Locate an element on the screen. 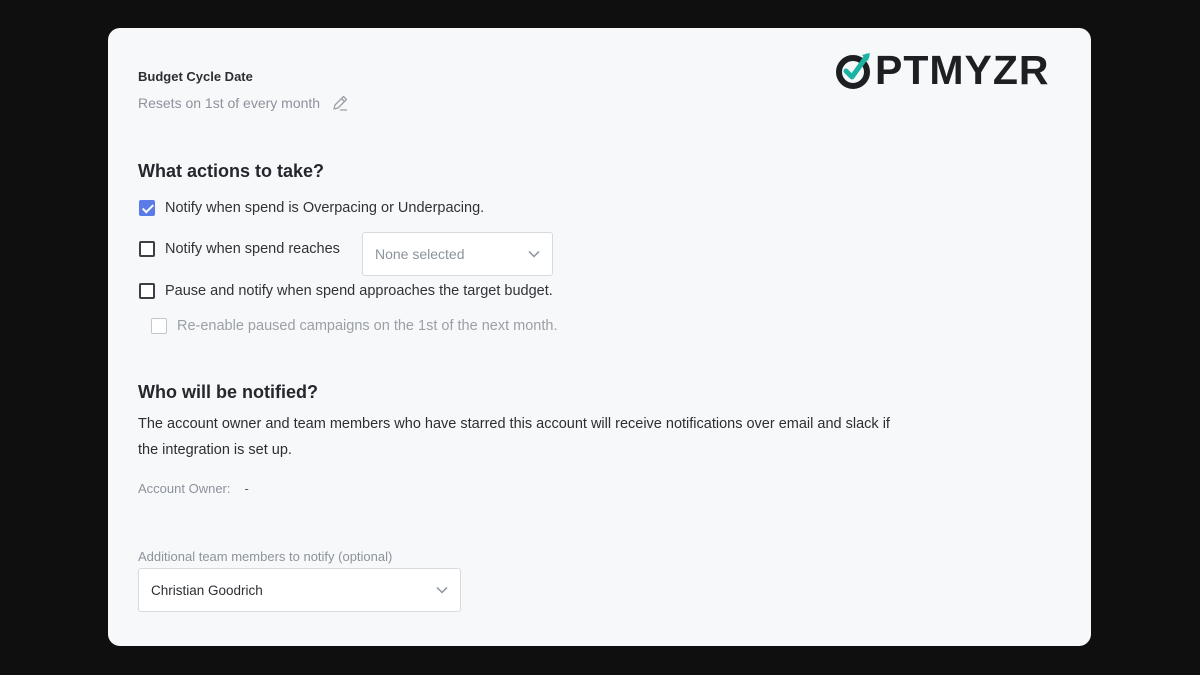 This screenshot has width=1200, height=675. logo-text: PTMYZR is located at coordinates (962, 69).